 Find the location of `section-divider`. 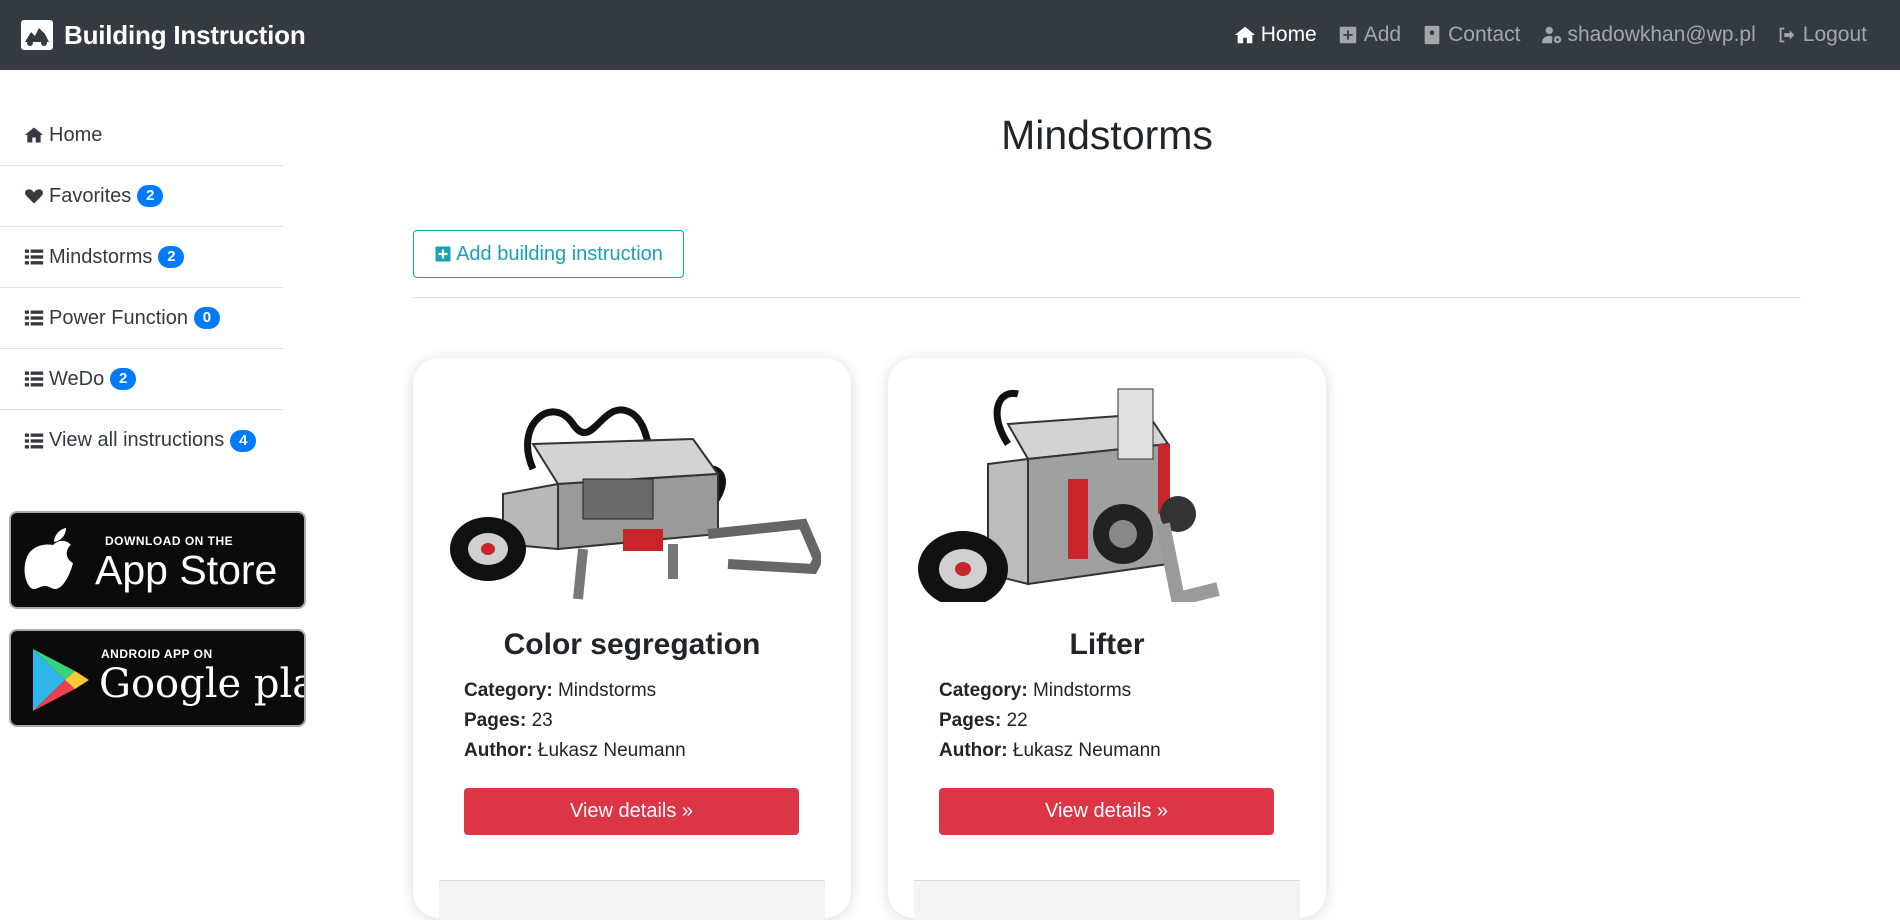

section-divider is located at coordinates (1107, 297).